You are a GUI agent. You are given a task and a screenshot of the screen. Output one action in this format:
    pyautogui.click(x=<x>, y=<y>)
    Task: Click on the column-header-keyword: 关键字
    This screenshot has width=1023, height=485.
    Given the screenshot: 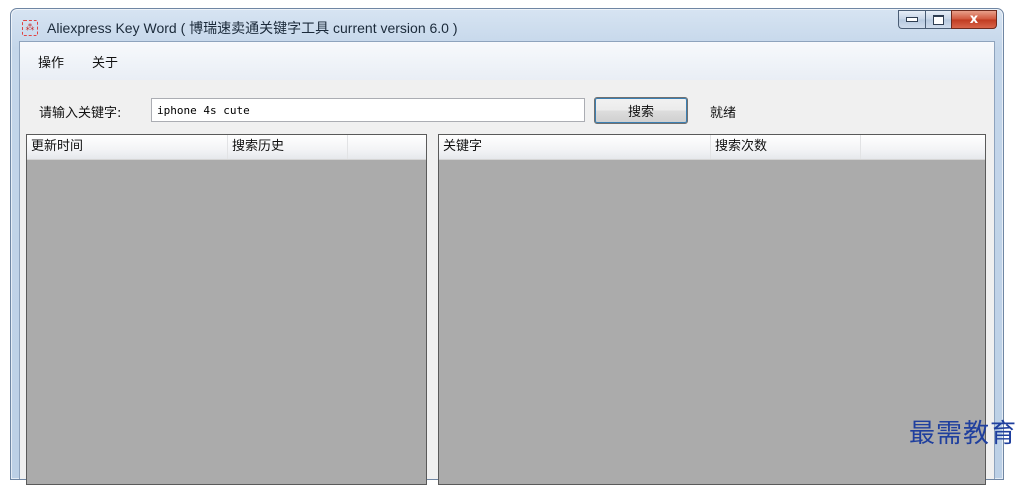 What is the action you would take?
    pyautogui.click(x=575, y=147)
    